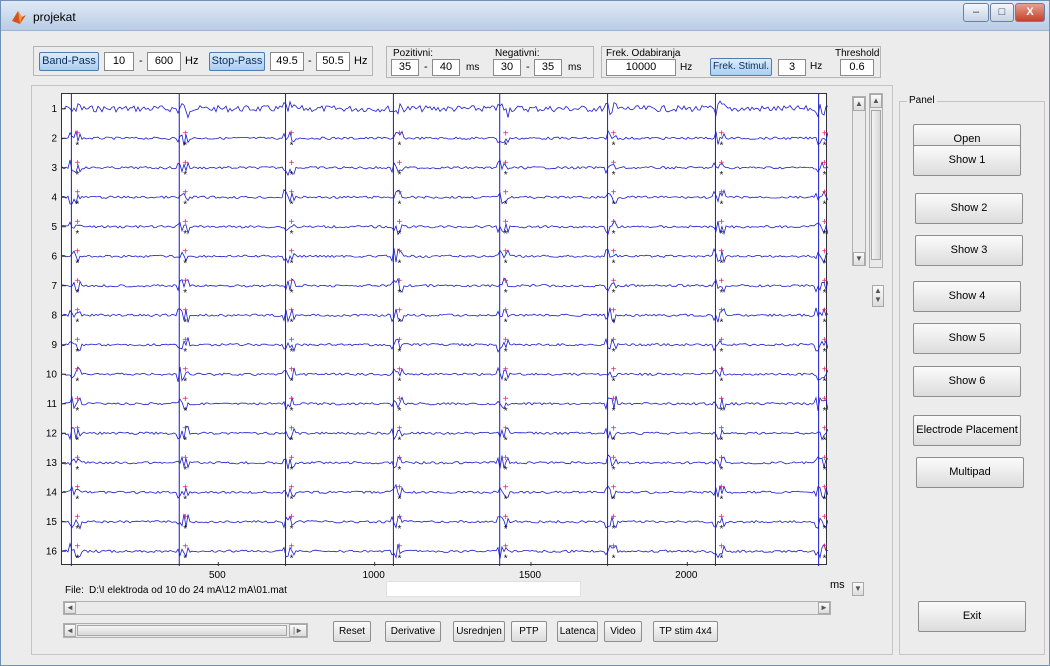 This screenshot has height=666, width=1050. What do you see at coordinates (967, 338) in the screenshot?
I see `show-5-button: Show 5` at bounding box center [967, 338].